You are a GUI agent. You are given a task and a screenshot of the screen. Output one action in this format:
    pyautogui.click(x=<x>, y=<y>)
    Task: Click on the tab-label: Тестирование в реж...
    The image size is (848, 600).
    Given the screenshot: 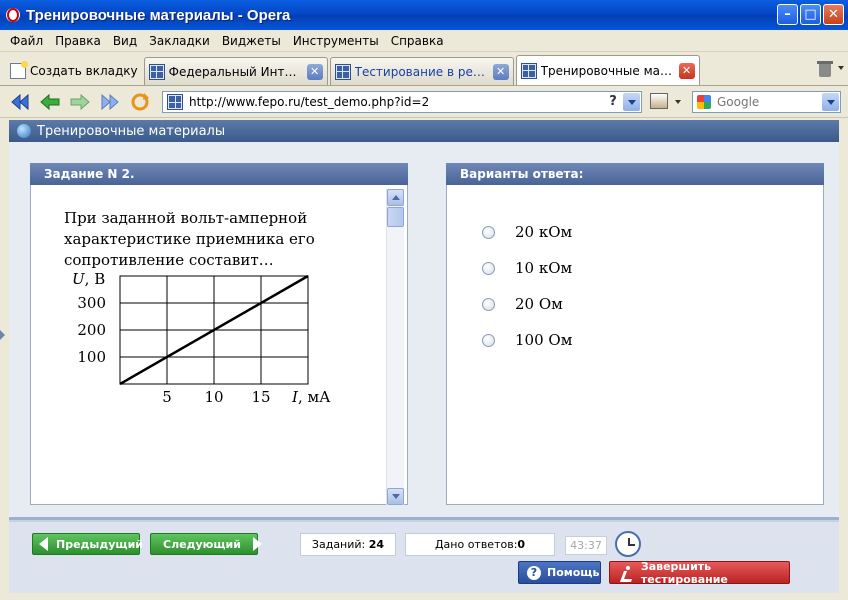 What is the action you would take?
    pyautogui.click(x=421, y=71)
    